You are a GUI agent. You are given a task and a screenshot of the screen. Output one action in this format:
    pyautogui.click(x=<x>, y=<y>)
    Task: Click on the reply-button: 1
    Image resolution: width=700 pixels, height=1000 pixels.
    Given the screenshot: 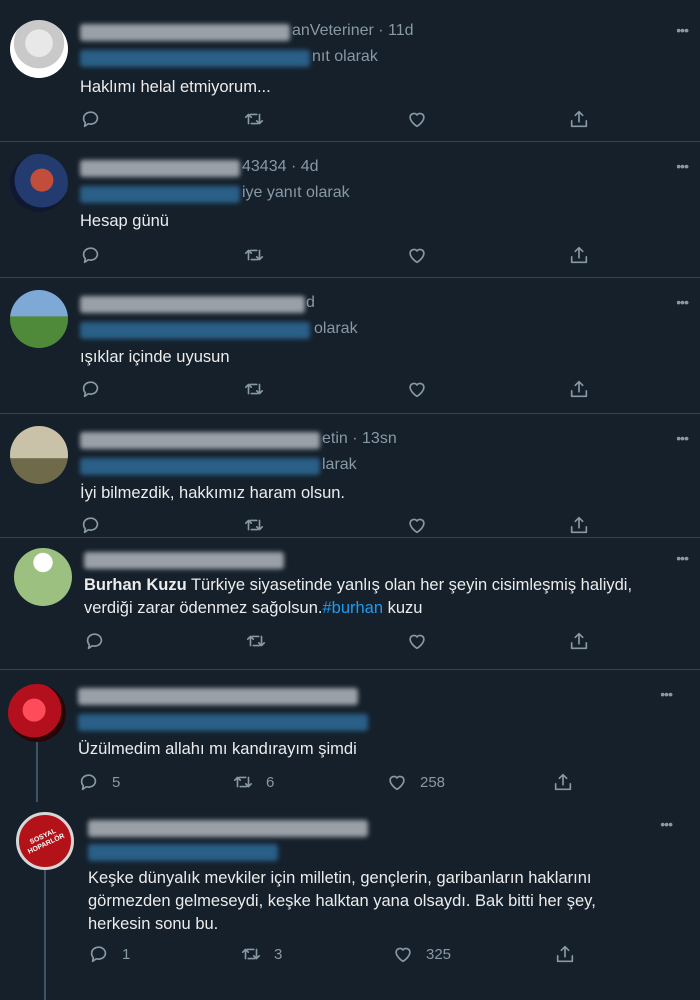 What is the action you would take?
    pyautogui.click(x=109, y=954)
    